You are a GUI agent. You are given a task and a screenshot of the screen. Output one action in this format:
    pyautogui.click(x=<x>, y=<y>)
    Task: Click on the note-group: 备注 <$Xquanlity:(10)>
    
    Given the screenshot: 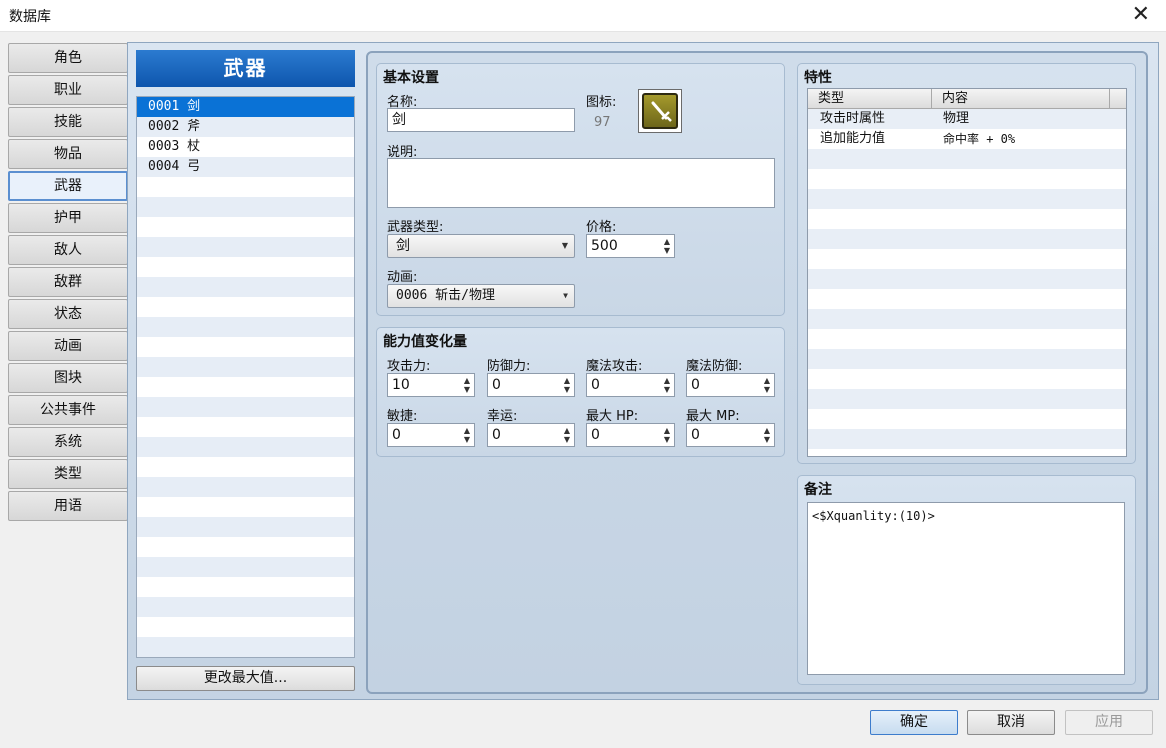 What is the action you would take?
    pyautogui.click(x=966, y=580)
    